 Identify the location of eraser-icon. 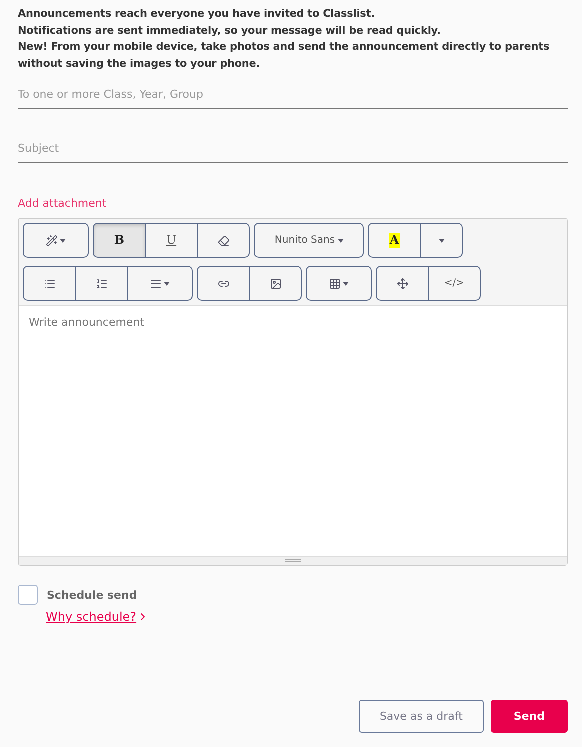
(224, 240).